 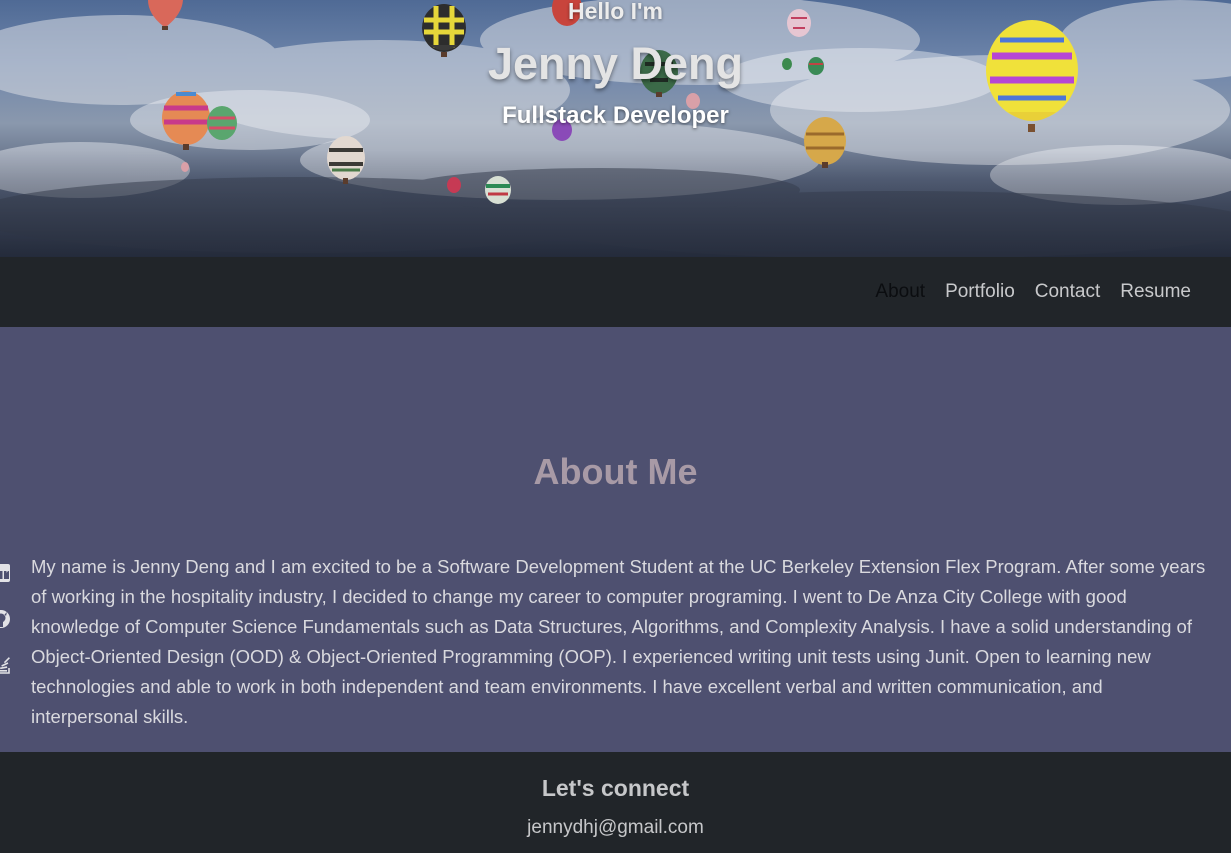 What do you see at coordinates (615, 471) in the screenshot?
I see `about-heading: About Me` at bounding box center [615, 471].